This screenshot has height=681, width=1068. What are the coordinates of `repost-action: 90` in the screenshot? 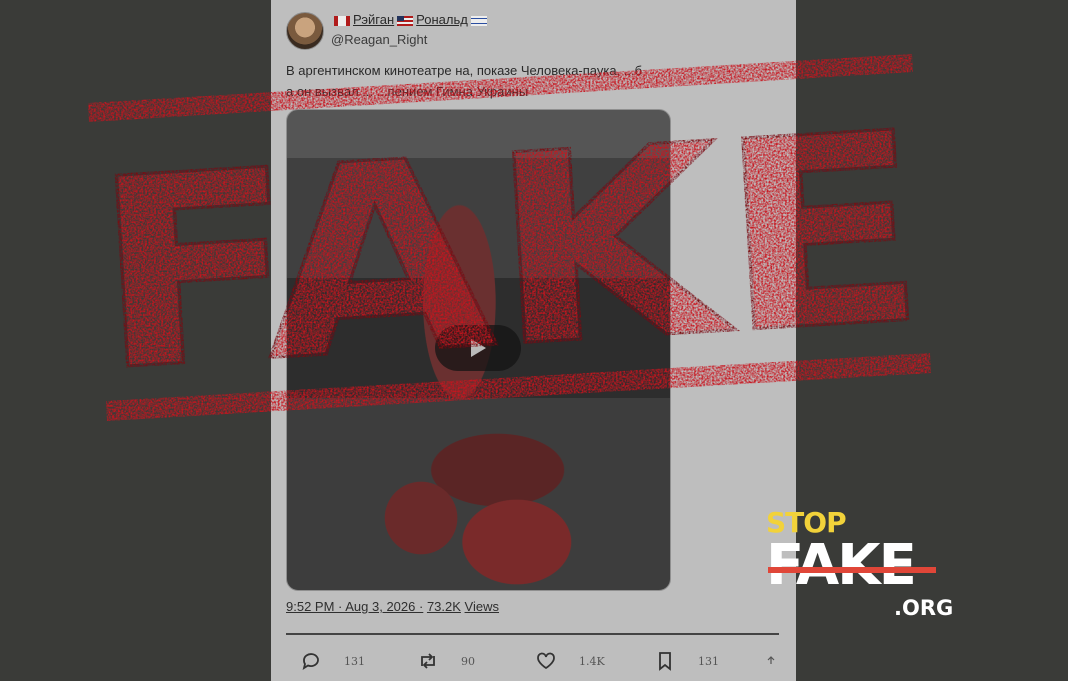 It's located at (446, 661).